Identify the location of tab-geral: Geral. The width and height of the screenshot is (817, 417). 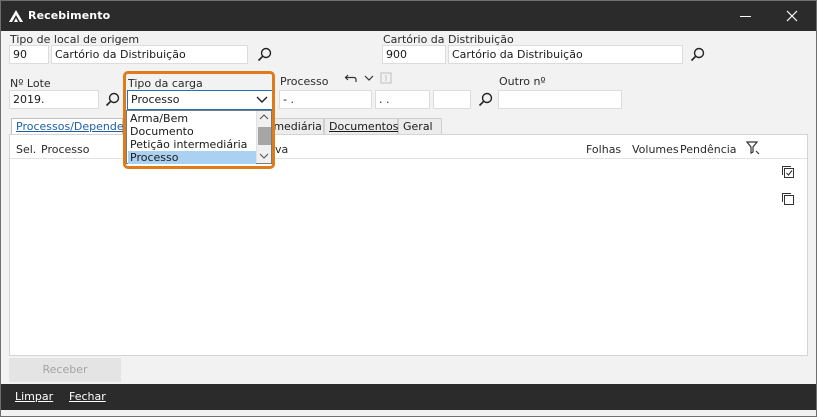
(420, 126).